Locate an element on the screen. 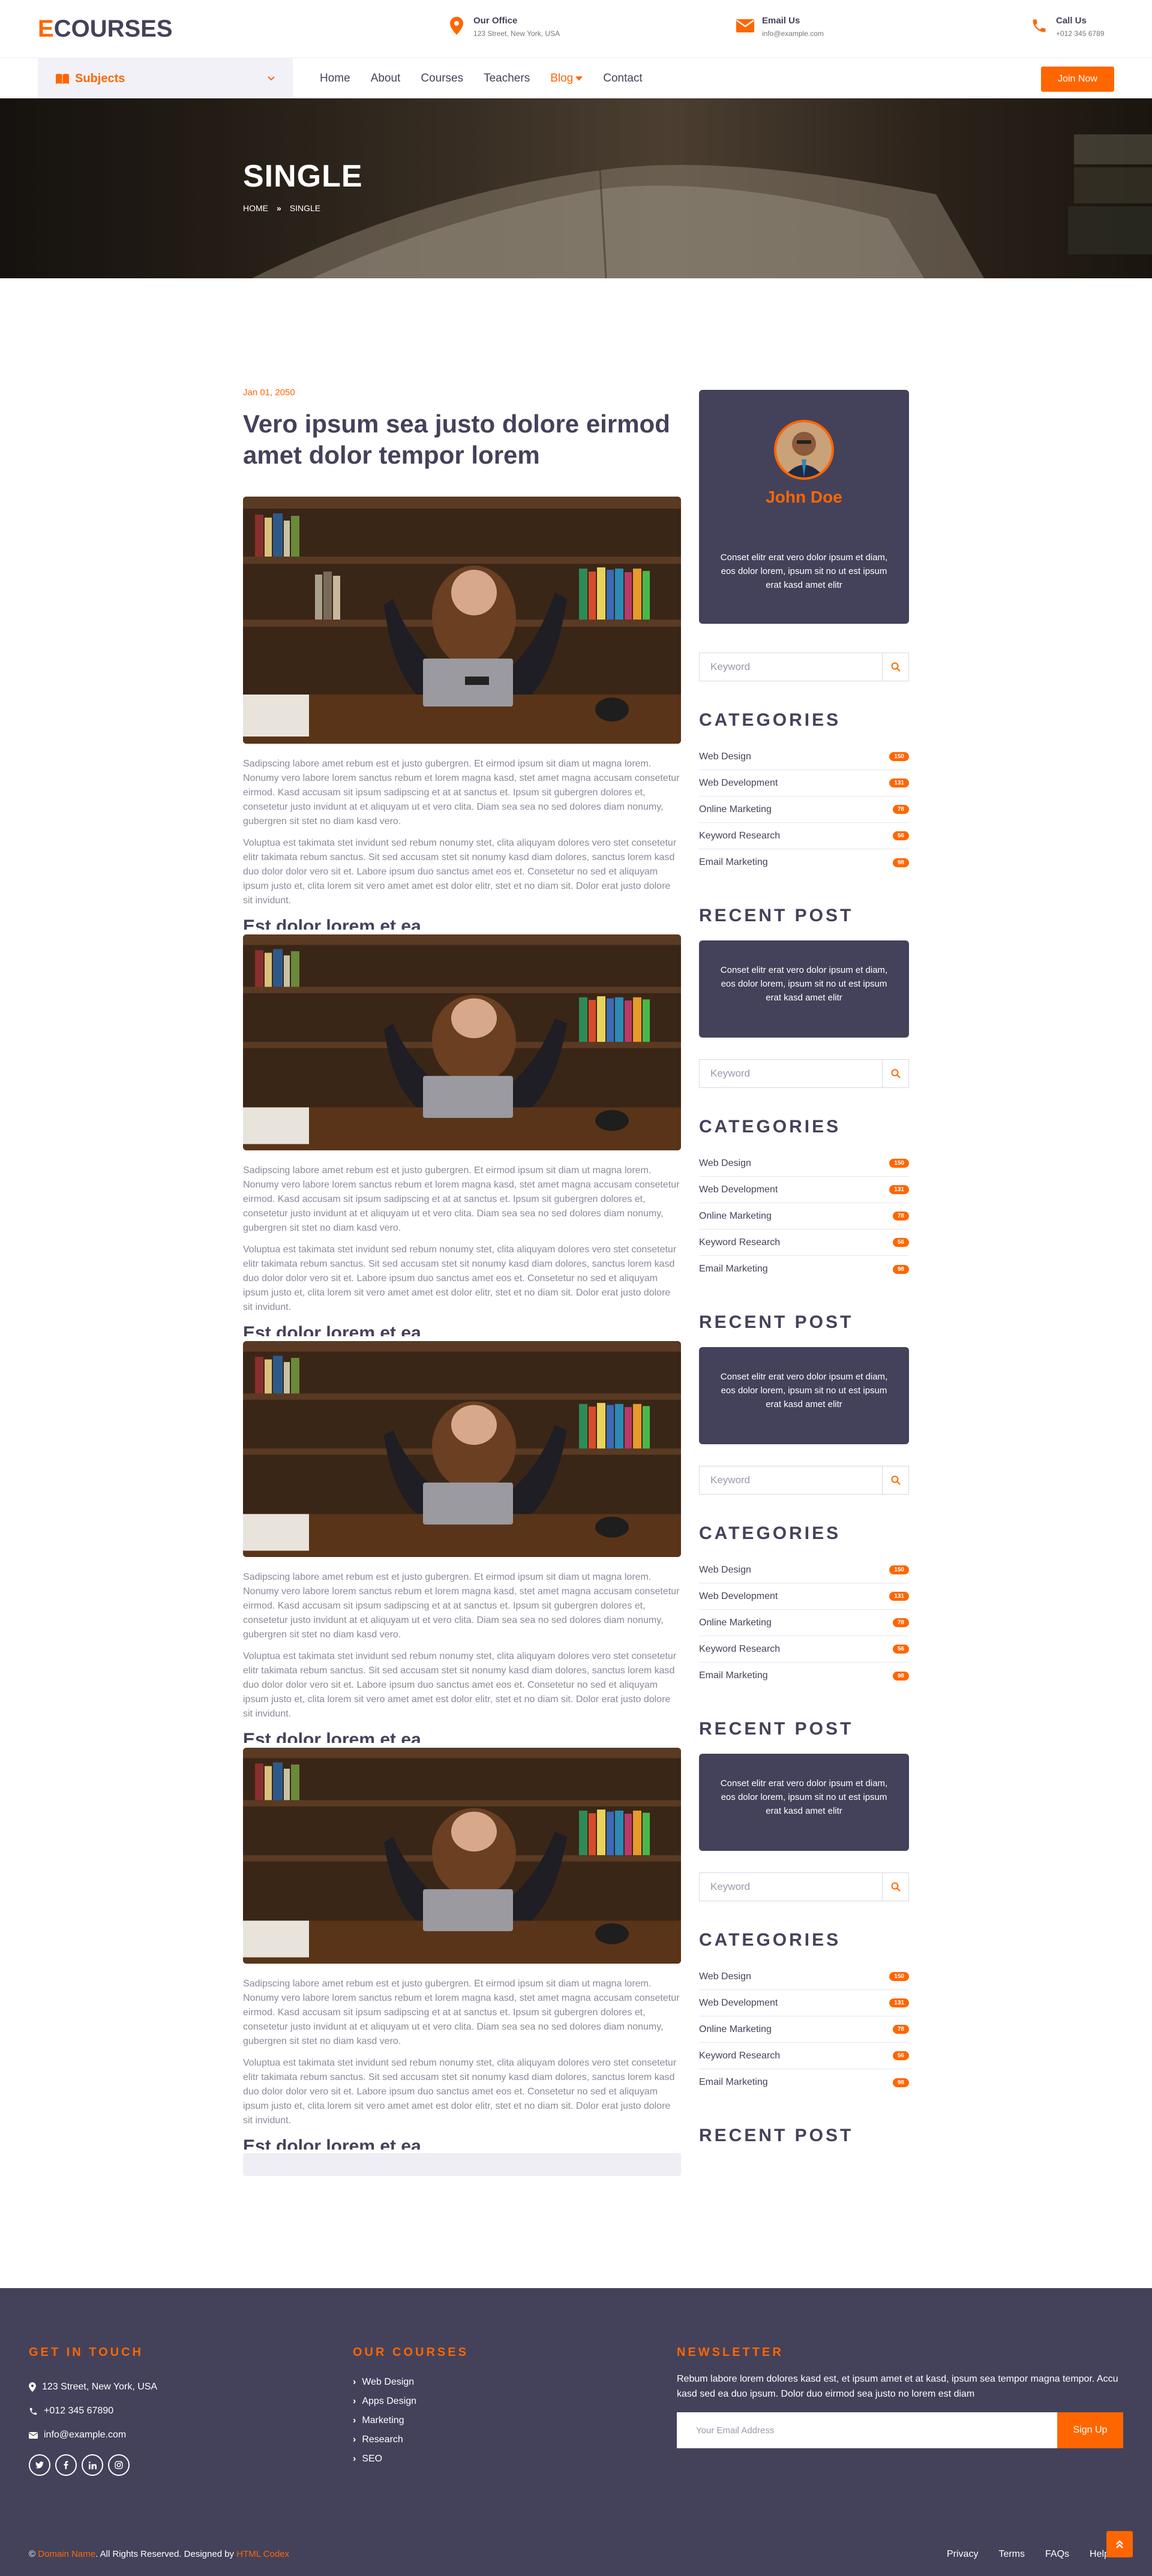  footer-course-link: › Apps Design is located at coordinates (411, 2402).